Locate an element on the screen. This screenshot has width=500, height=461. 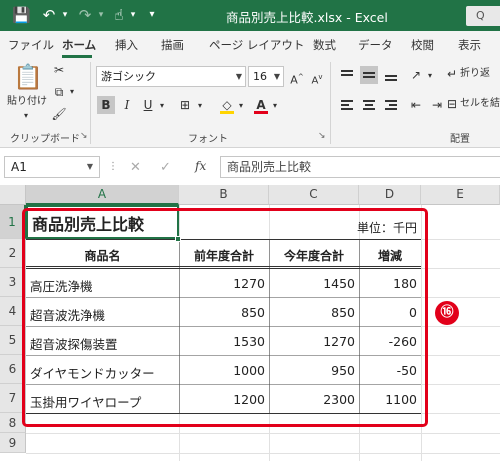
clipboard-launcher-icon: ↘ is located at coordinates (84, 136).